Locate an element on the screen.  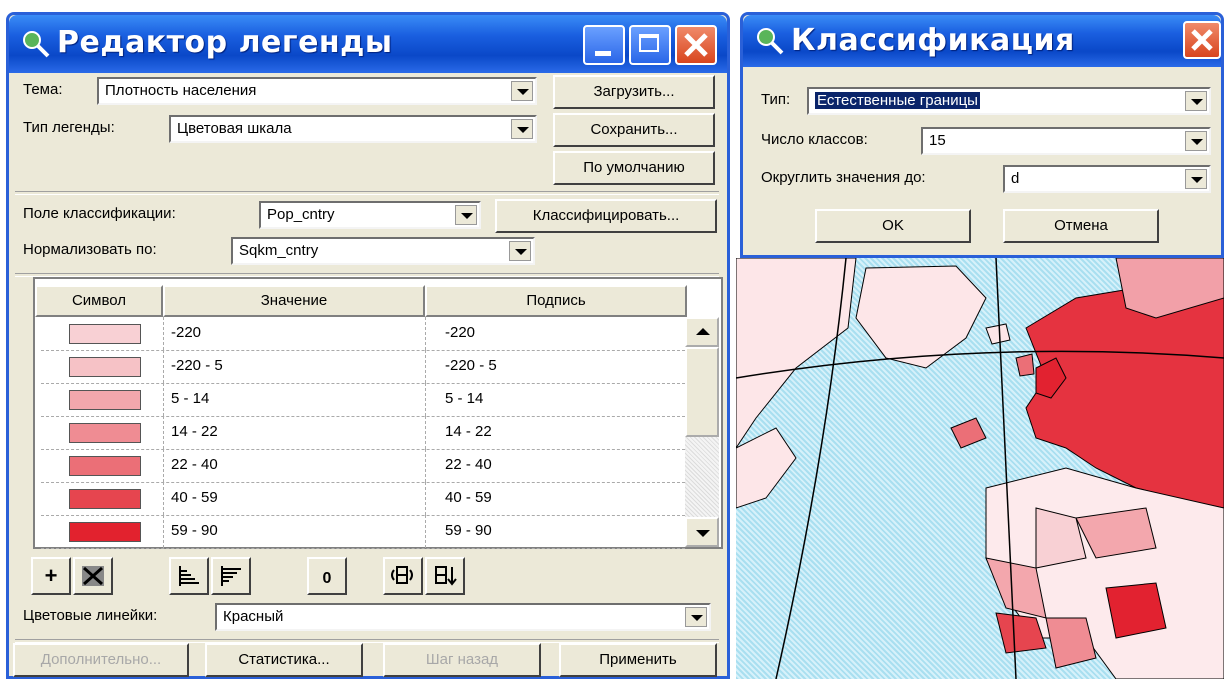
value-cell: 22 - 40 is located at coordinates (194, 464).